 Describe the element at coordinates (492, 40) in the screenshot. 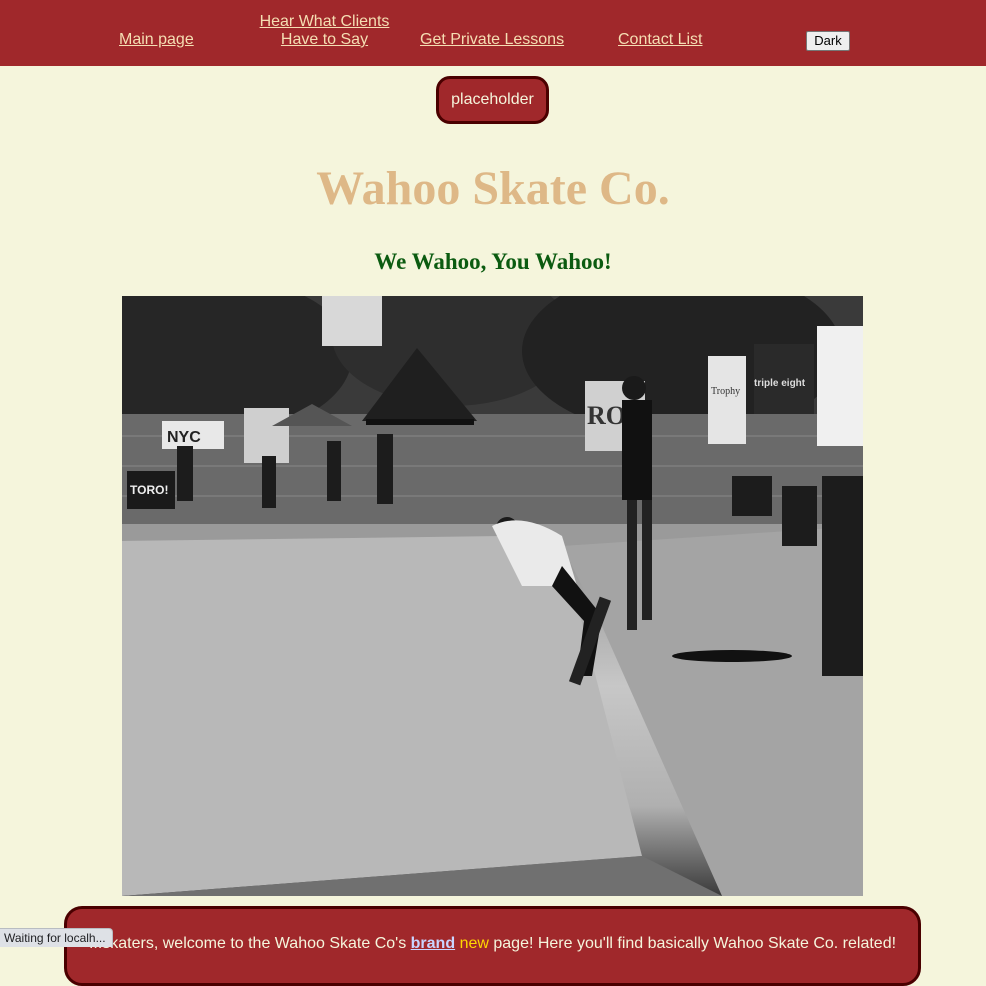

I see `nav-private-lessons-link: Get Private Lessons` at that location.